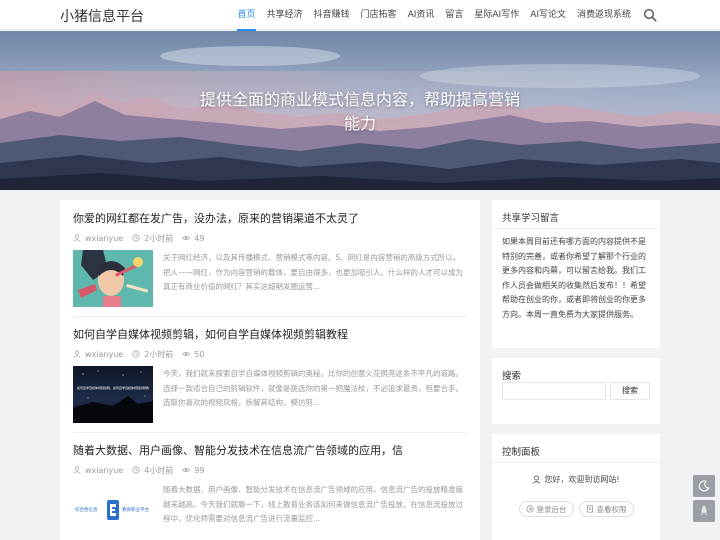 The height and width of the screenshot is (540, 720). I want to click on search-widget-title: 搜索, so click(512, 376).